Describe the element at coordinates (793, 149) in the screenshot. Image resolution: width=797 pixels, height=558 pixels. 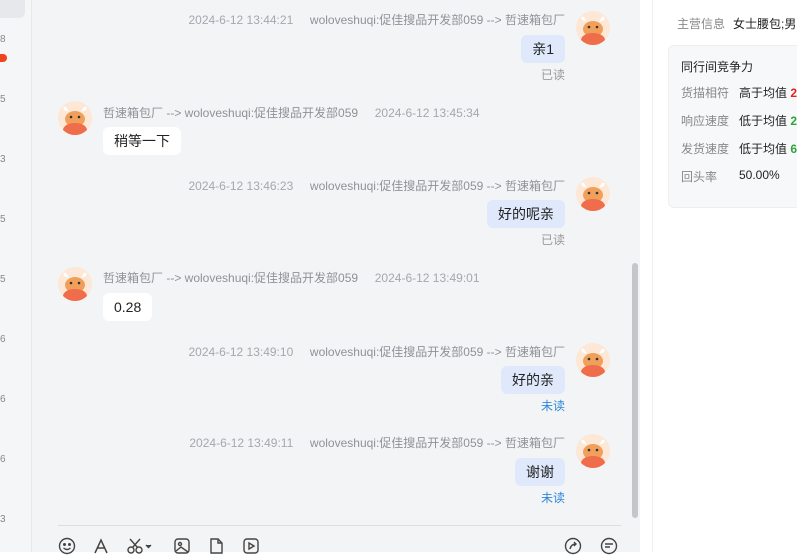
I see `metric-score: 6` at that location.